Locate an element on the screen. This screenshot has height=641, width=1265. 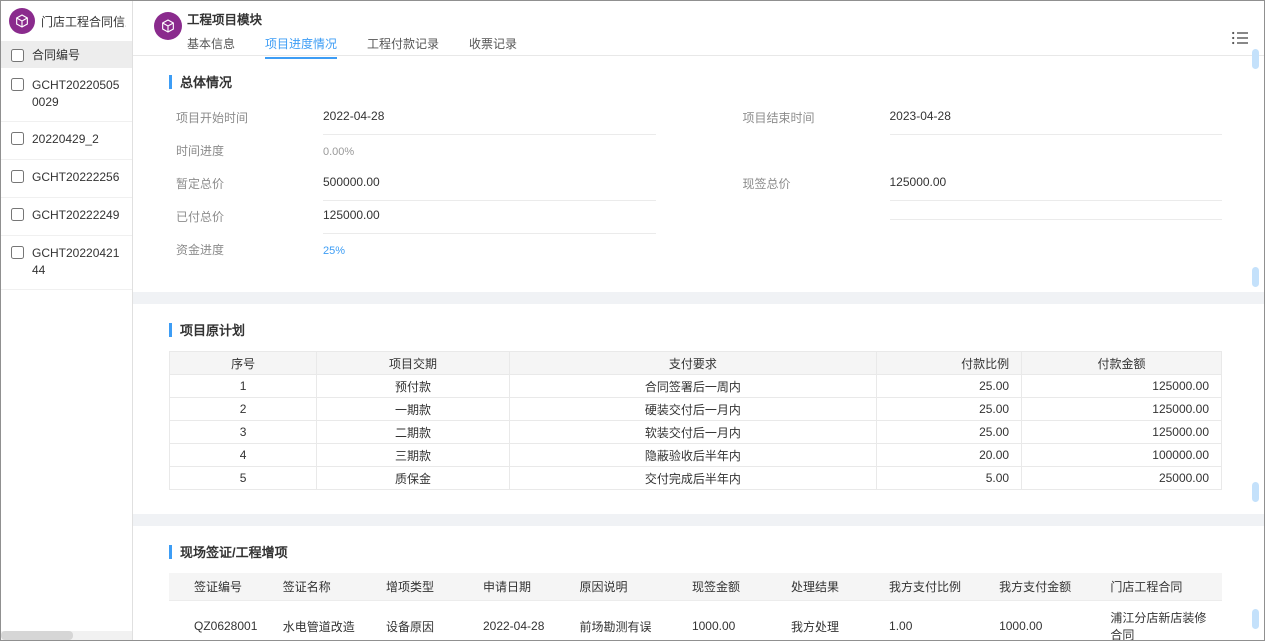
column-header: 签证编号 is located at coordinates (221, 587).